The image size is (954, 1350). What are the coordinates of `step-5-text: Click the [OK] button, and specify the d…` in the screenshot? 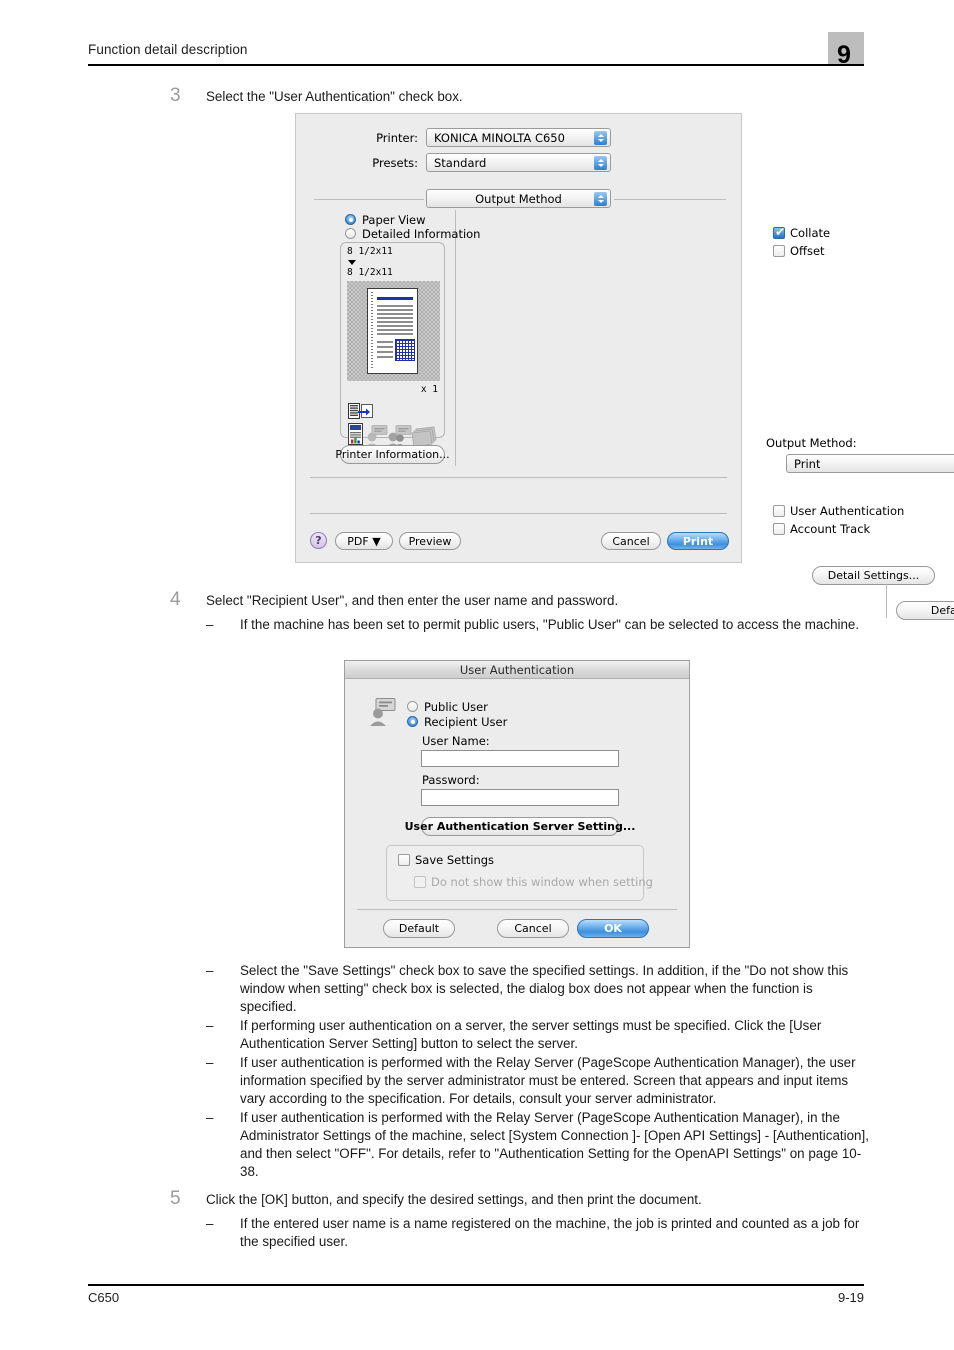 It's located at (454, 1199).